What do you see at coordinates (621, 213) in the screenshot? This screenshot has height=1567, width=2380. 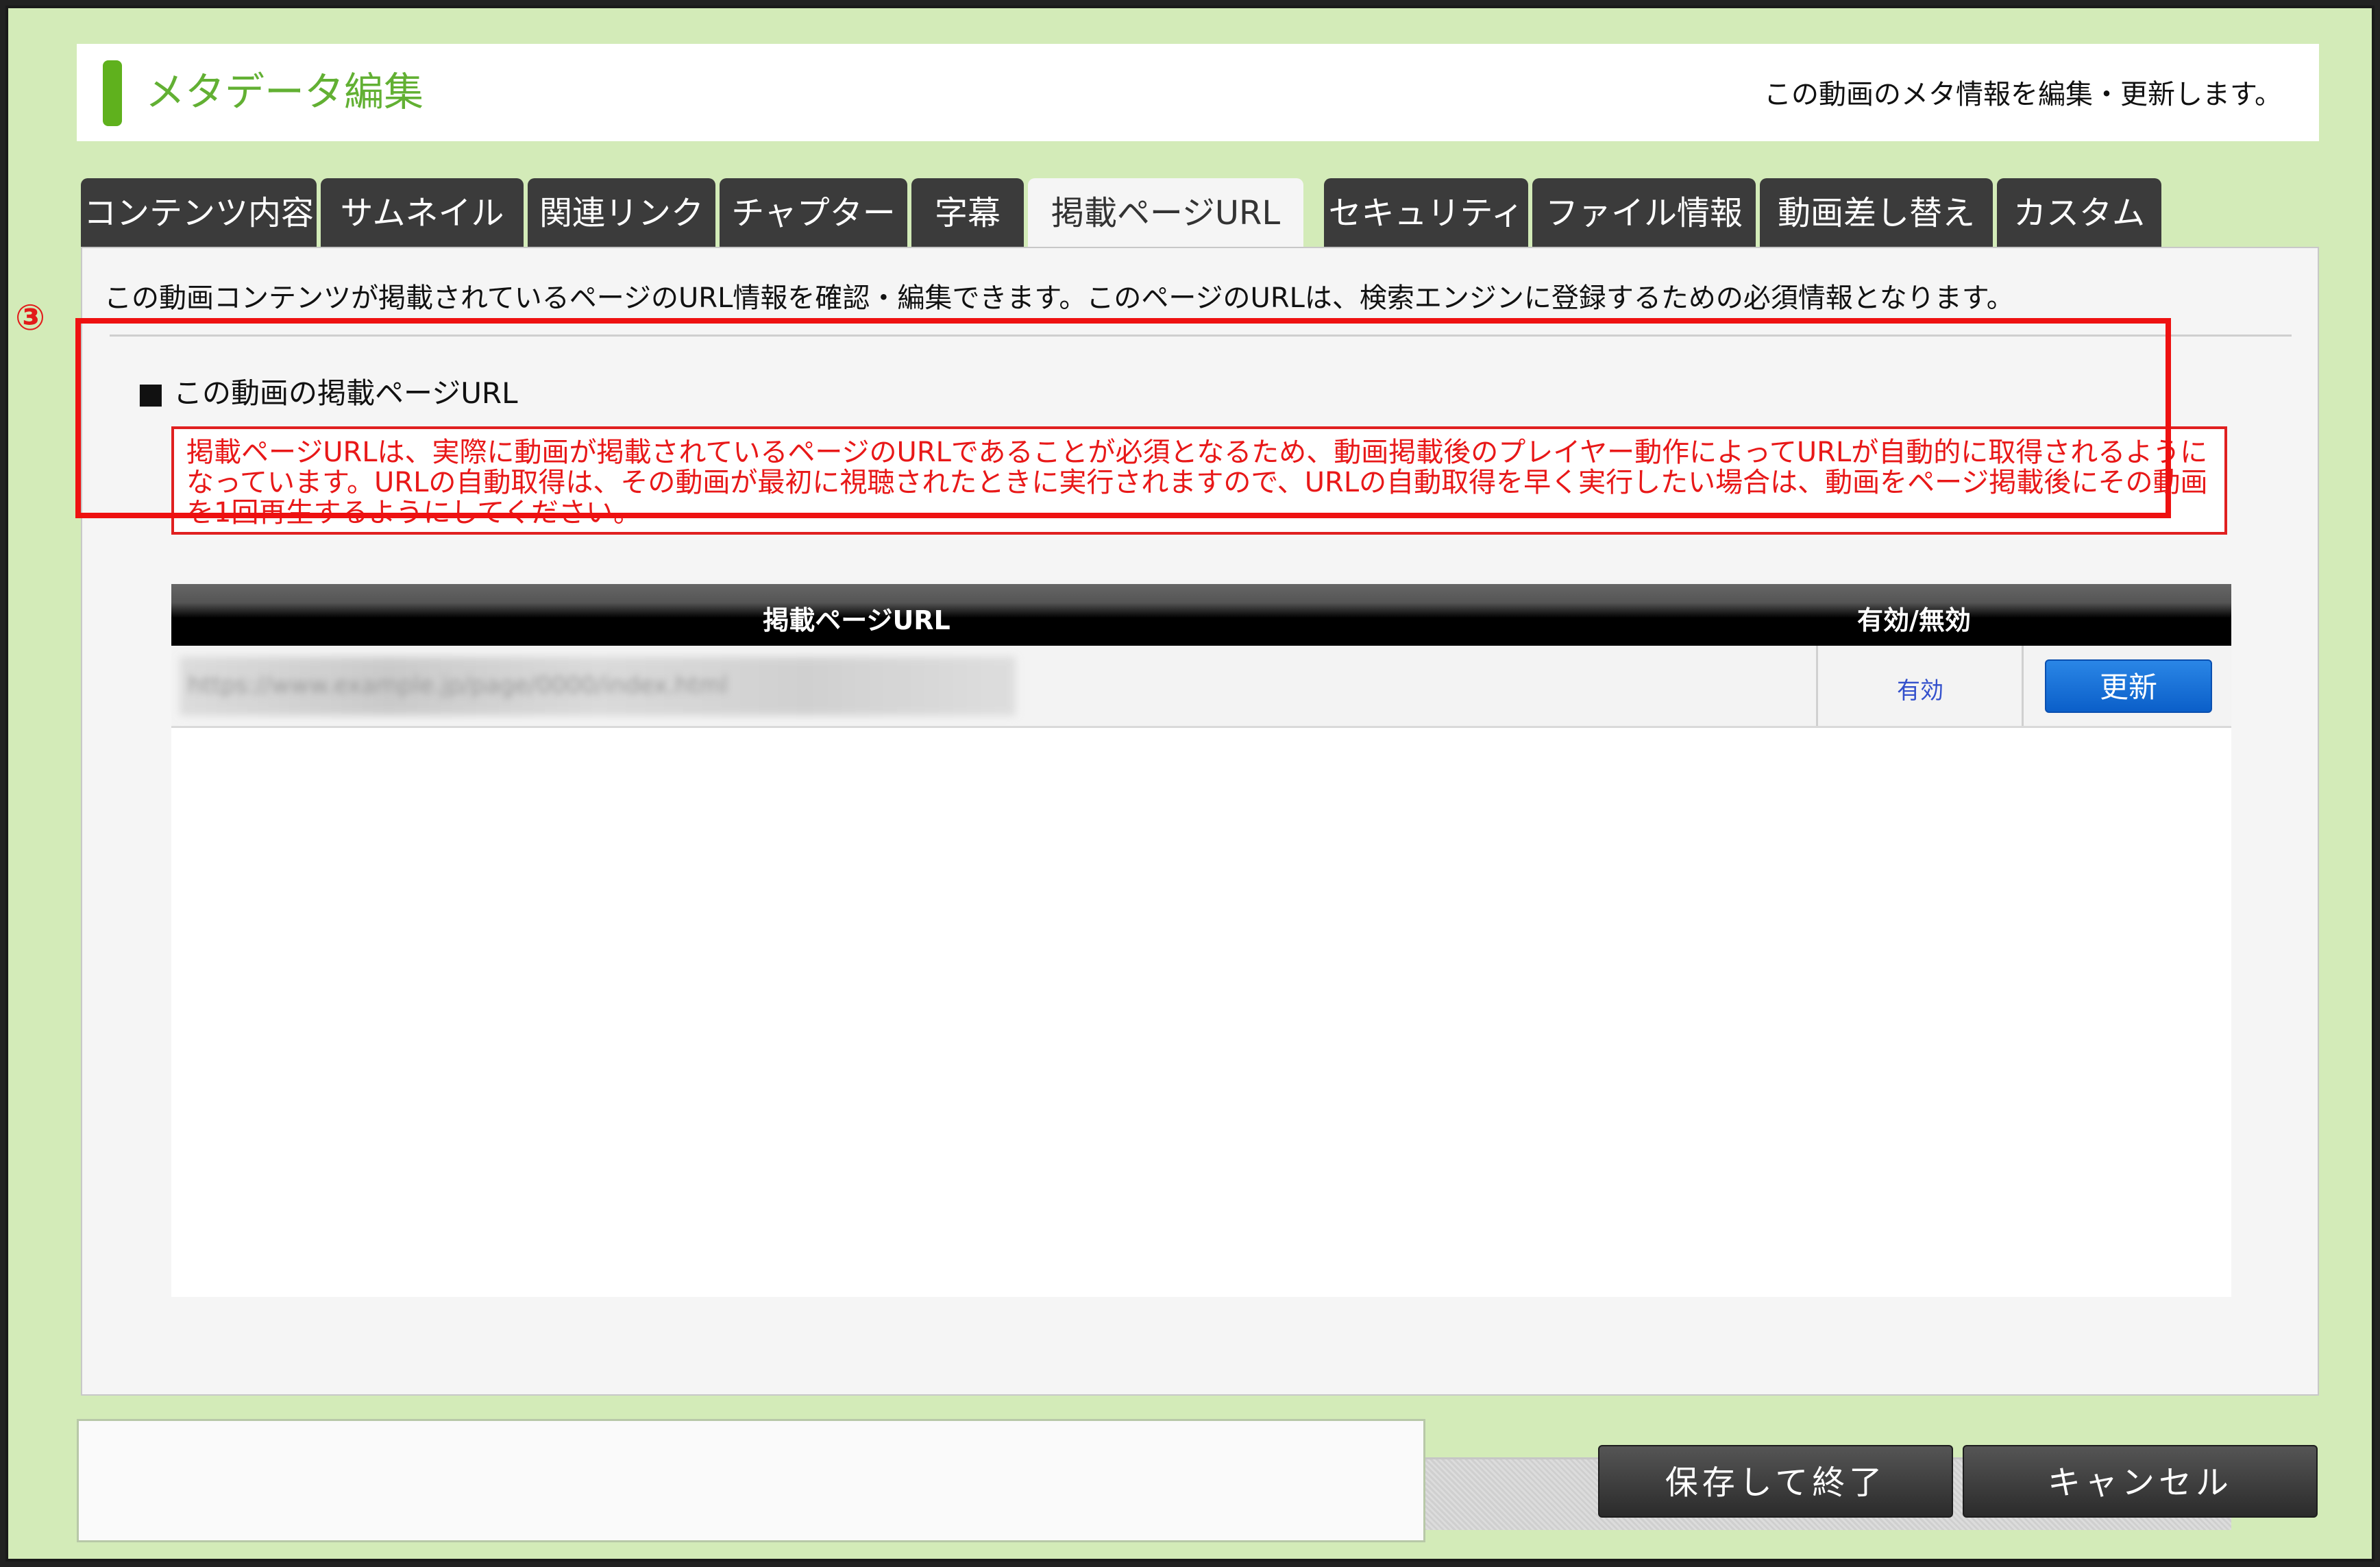 I see `tab-related-links: 関連リンク` at bounding box center [621, 213].